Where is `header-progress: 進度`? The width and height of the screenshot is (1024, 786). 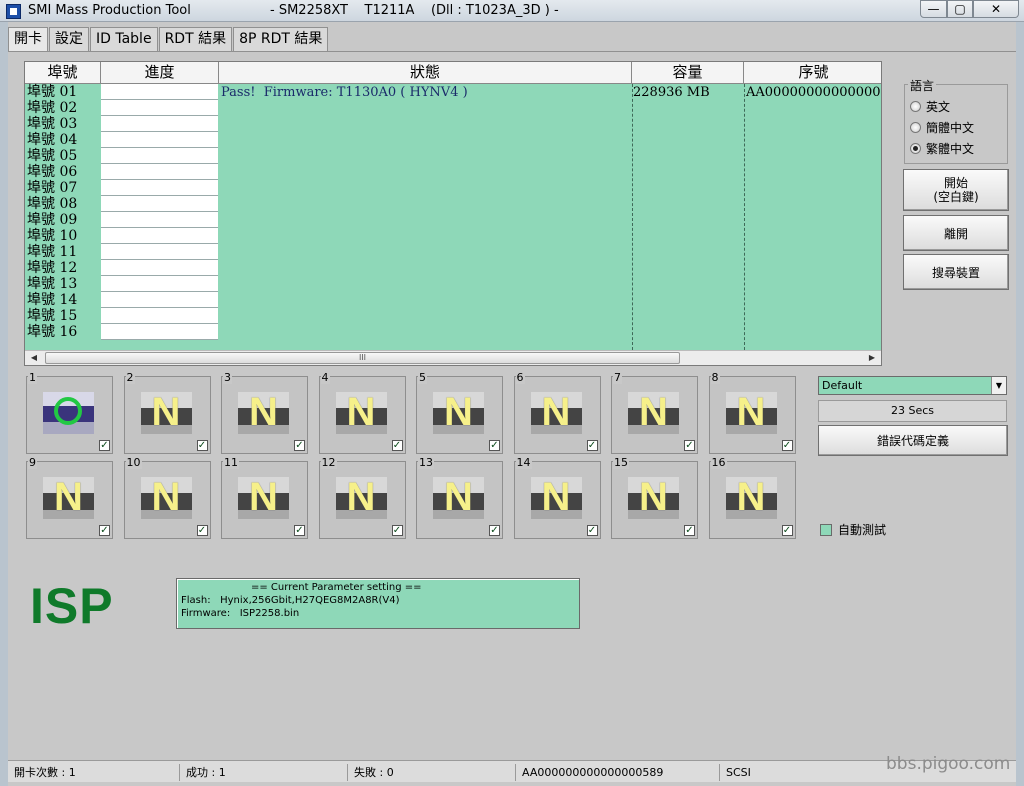
header-progress: 進度 is located at coordinates (160, 72).